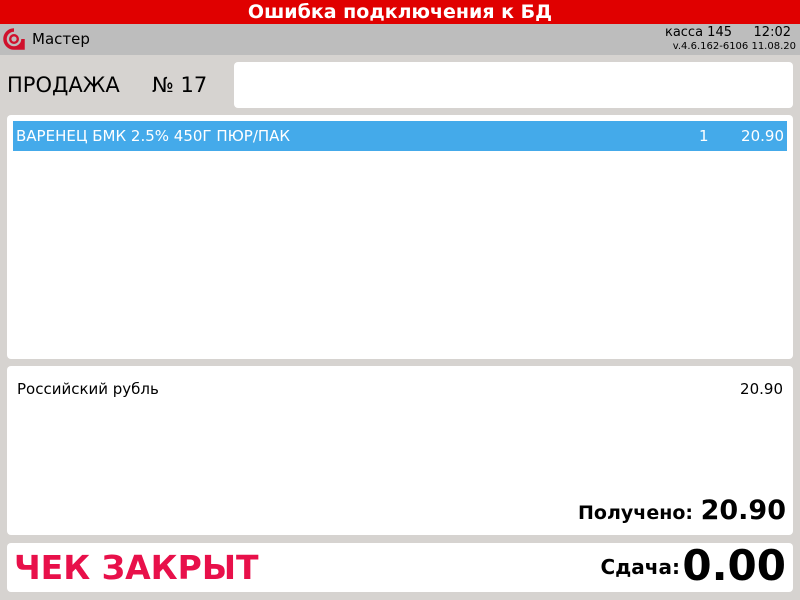  What do you see at coordinates (743, 510) in the screenshot?
I see `received-amount: 20.90` at bounding box center [743, 510].